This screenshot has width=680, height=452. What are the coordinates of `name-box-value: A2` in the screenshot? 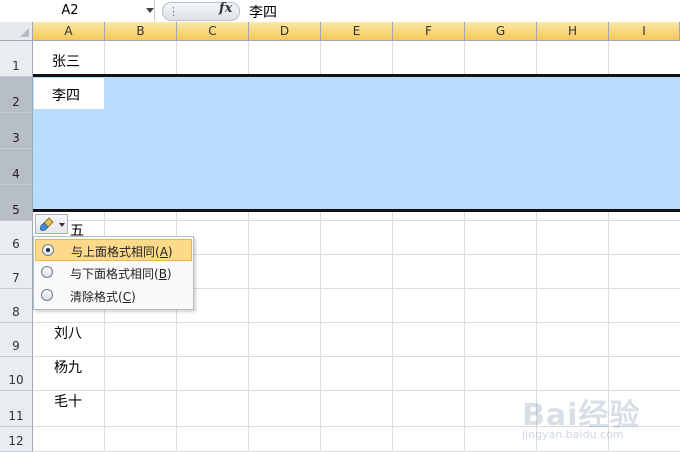 It's located at (70, 10).